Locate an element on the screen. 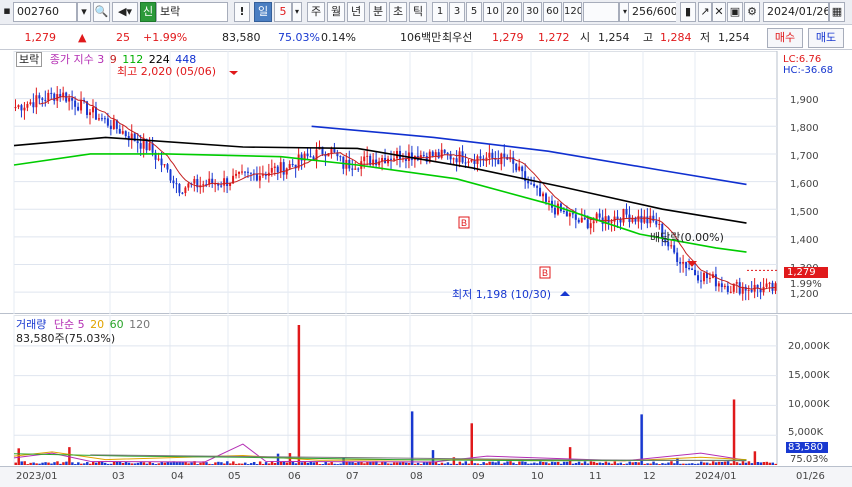 The image size is (852, 487). date-field: 2024/01/26 is located at coordinates (796, 12).